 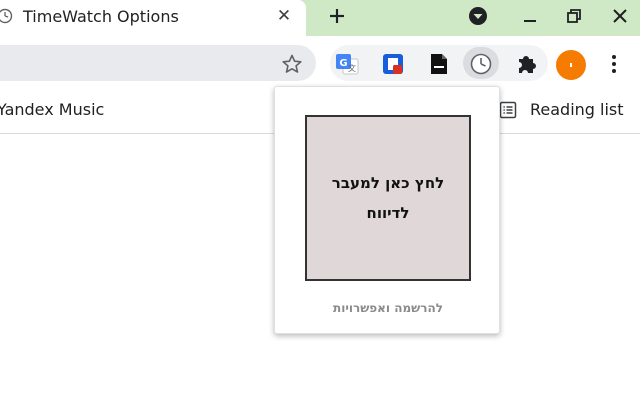 I want to click on address-bar, so click(x=158, y=63).